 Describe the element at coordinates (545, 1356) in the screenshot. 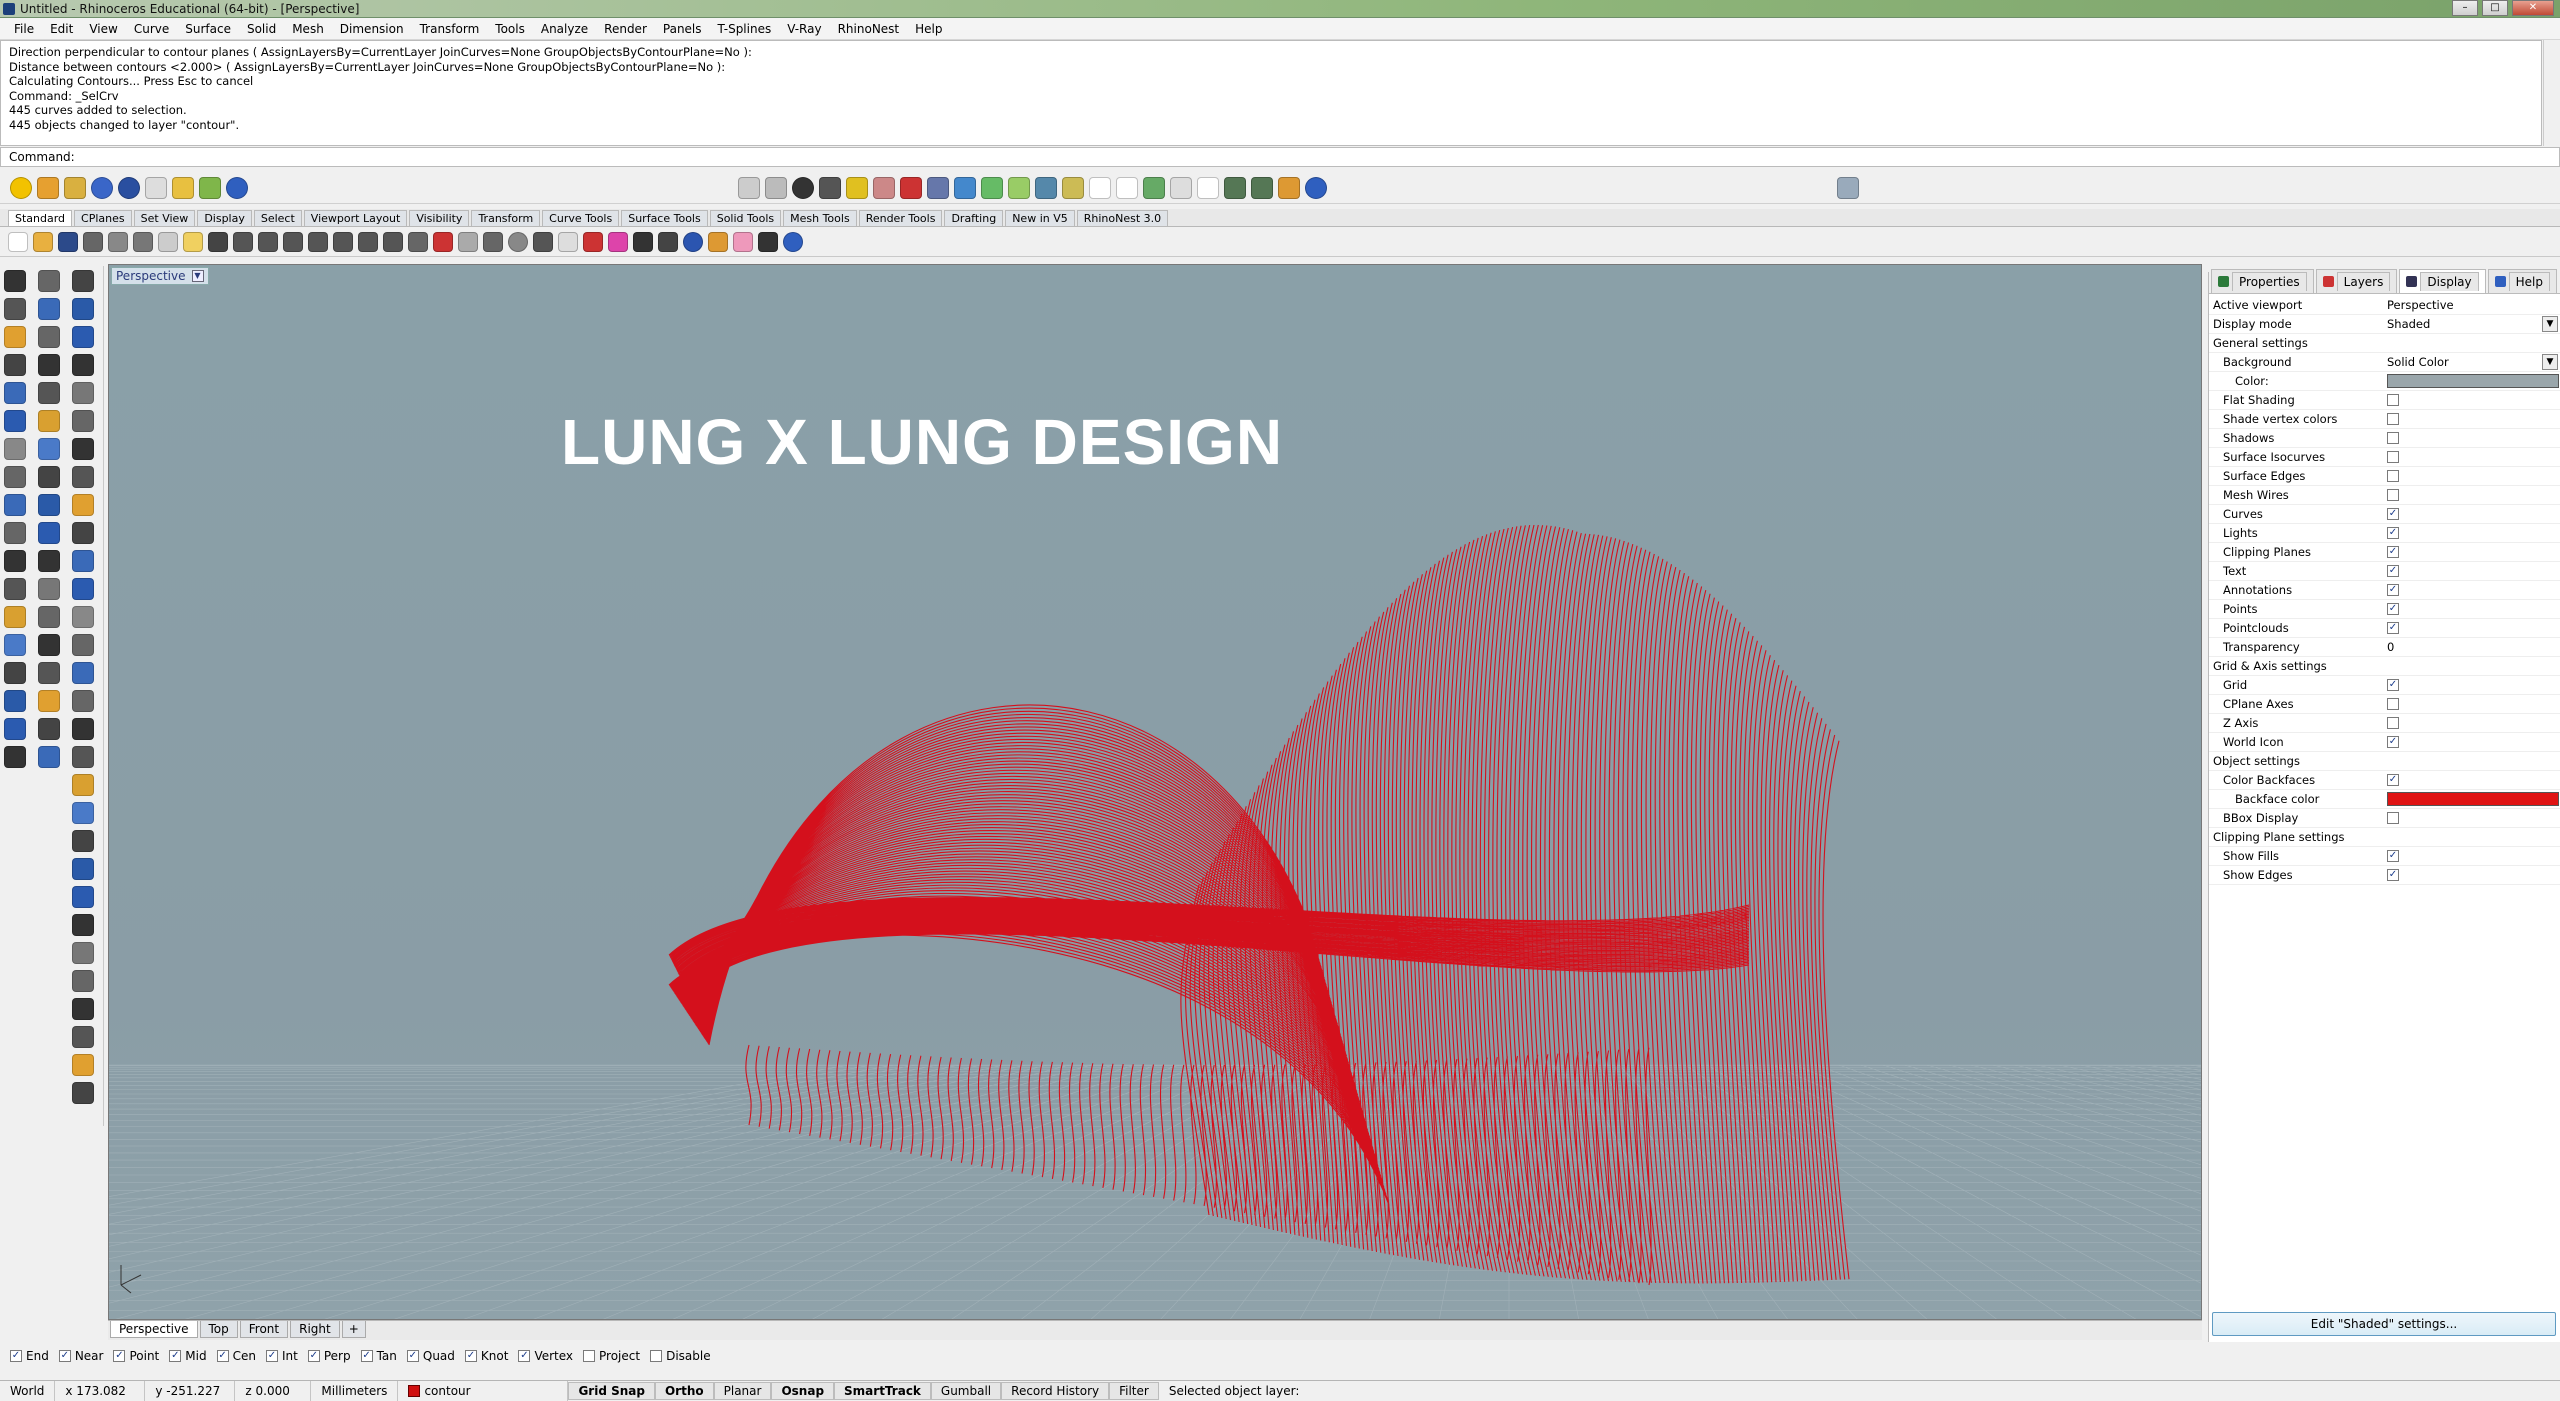

I see `osnap-vertex: ✓ Vertex` at that location.